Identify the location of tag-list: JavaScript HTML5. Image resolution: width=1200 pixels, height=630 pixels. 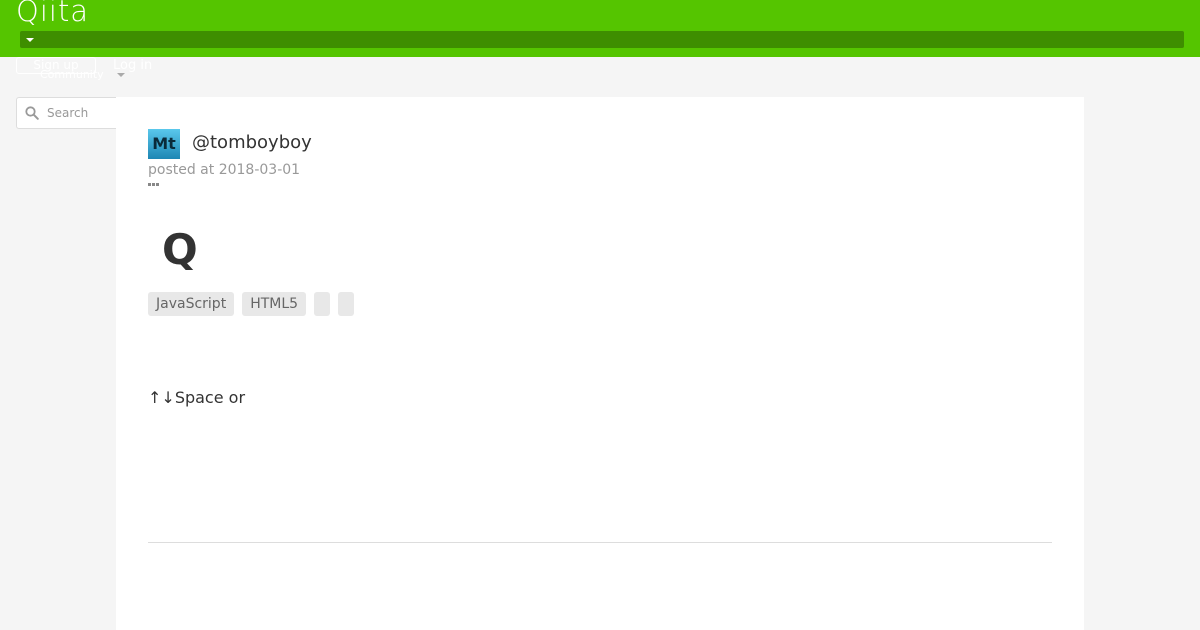
(255, 304).